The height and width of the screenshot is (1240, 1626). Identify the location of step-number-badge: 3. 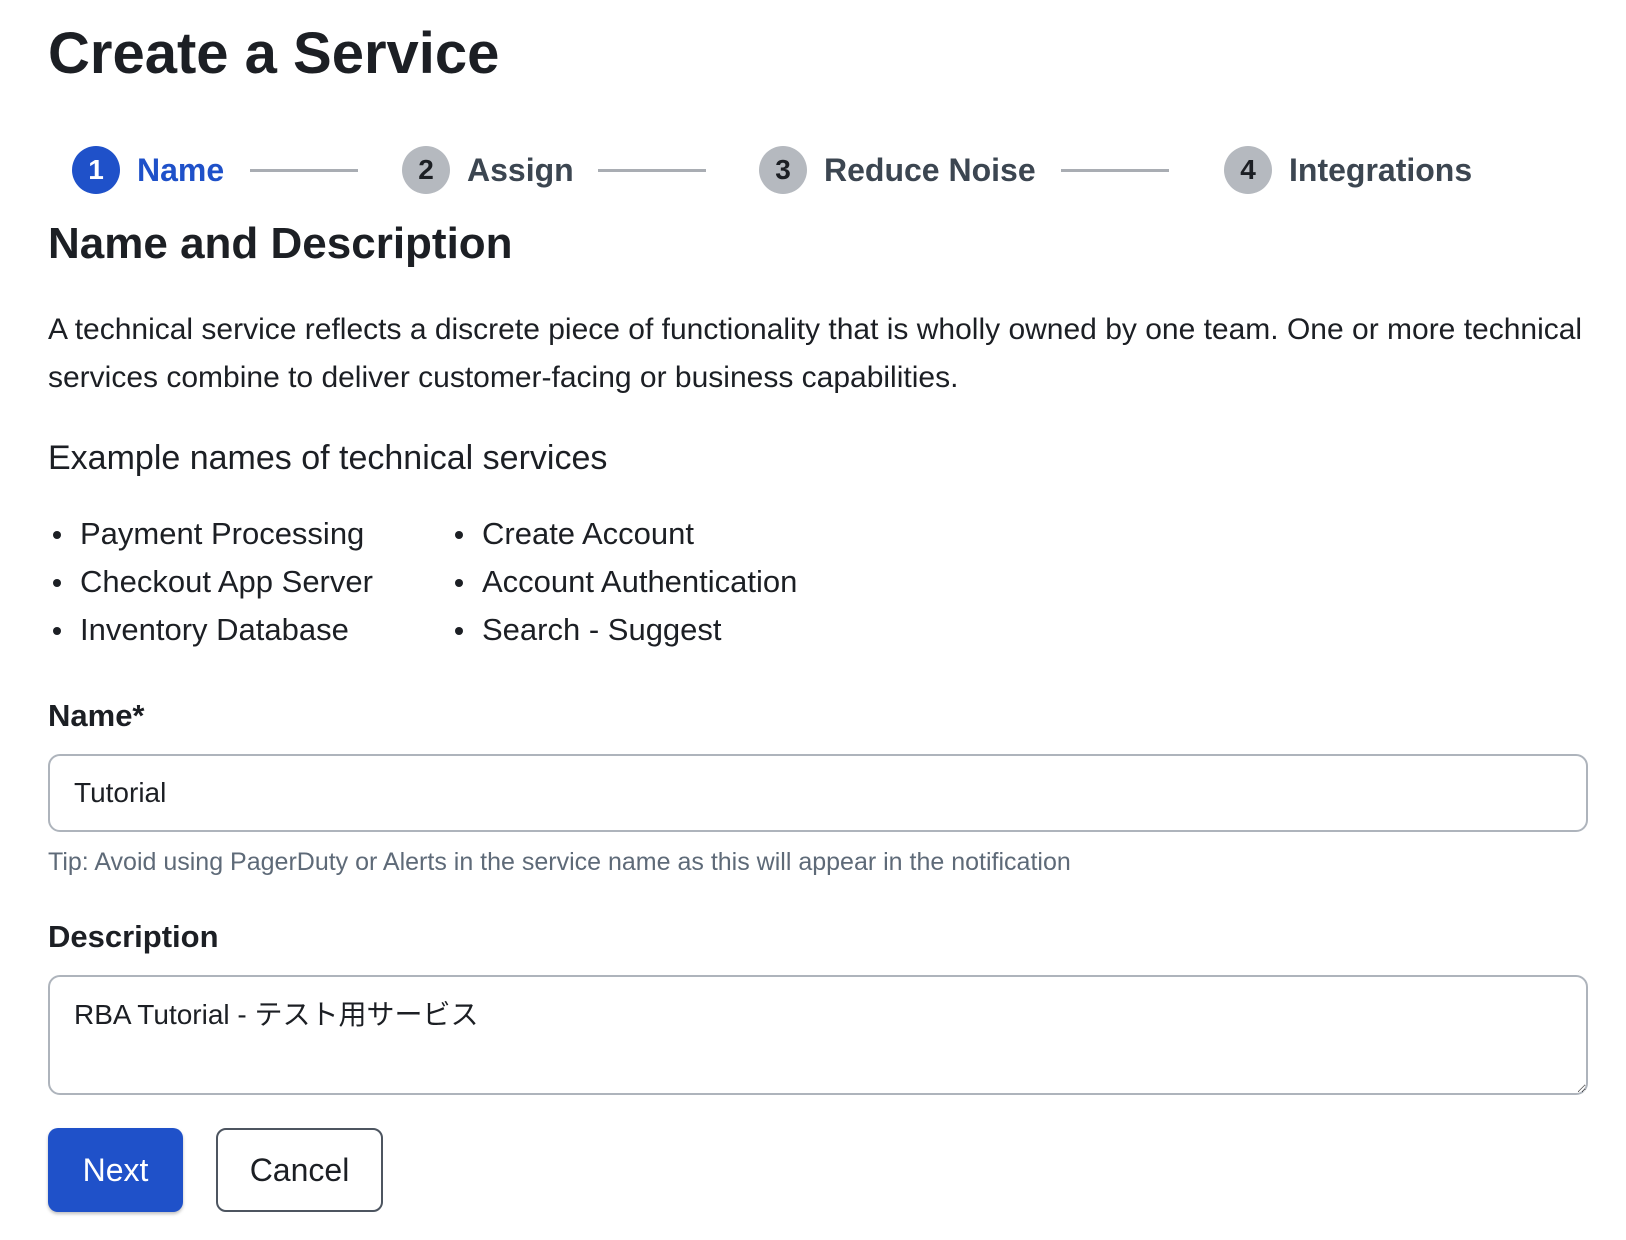
(783, 170).